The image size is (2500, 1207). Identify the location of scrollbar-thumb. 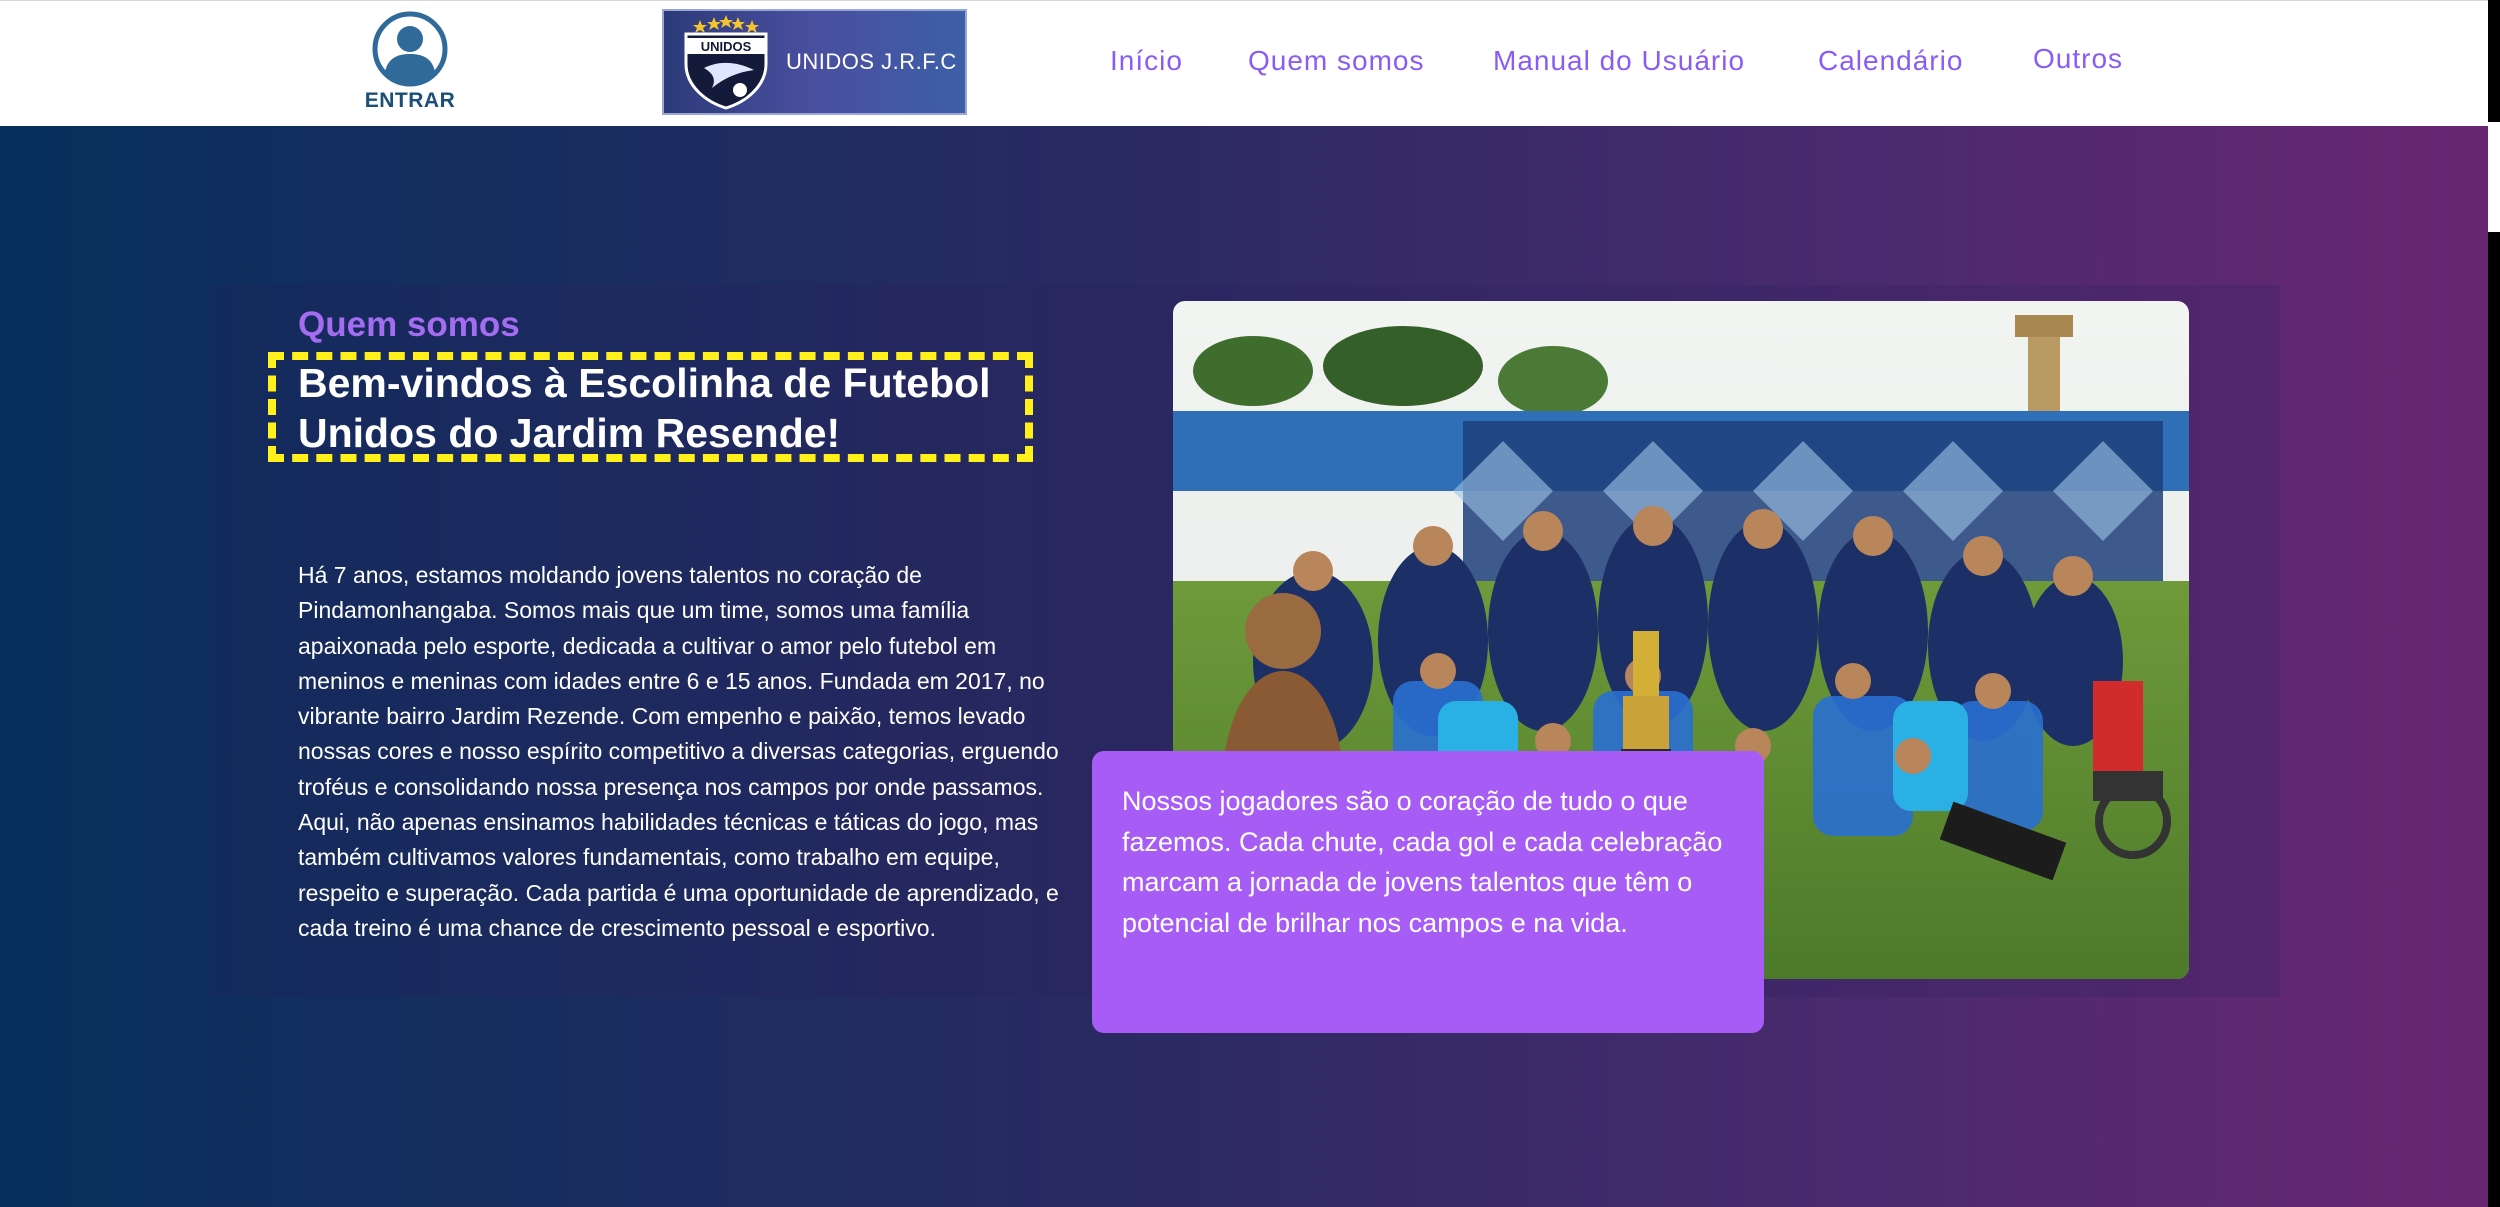
(2494, 177).